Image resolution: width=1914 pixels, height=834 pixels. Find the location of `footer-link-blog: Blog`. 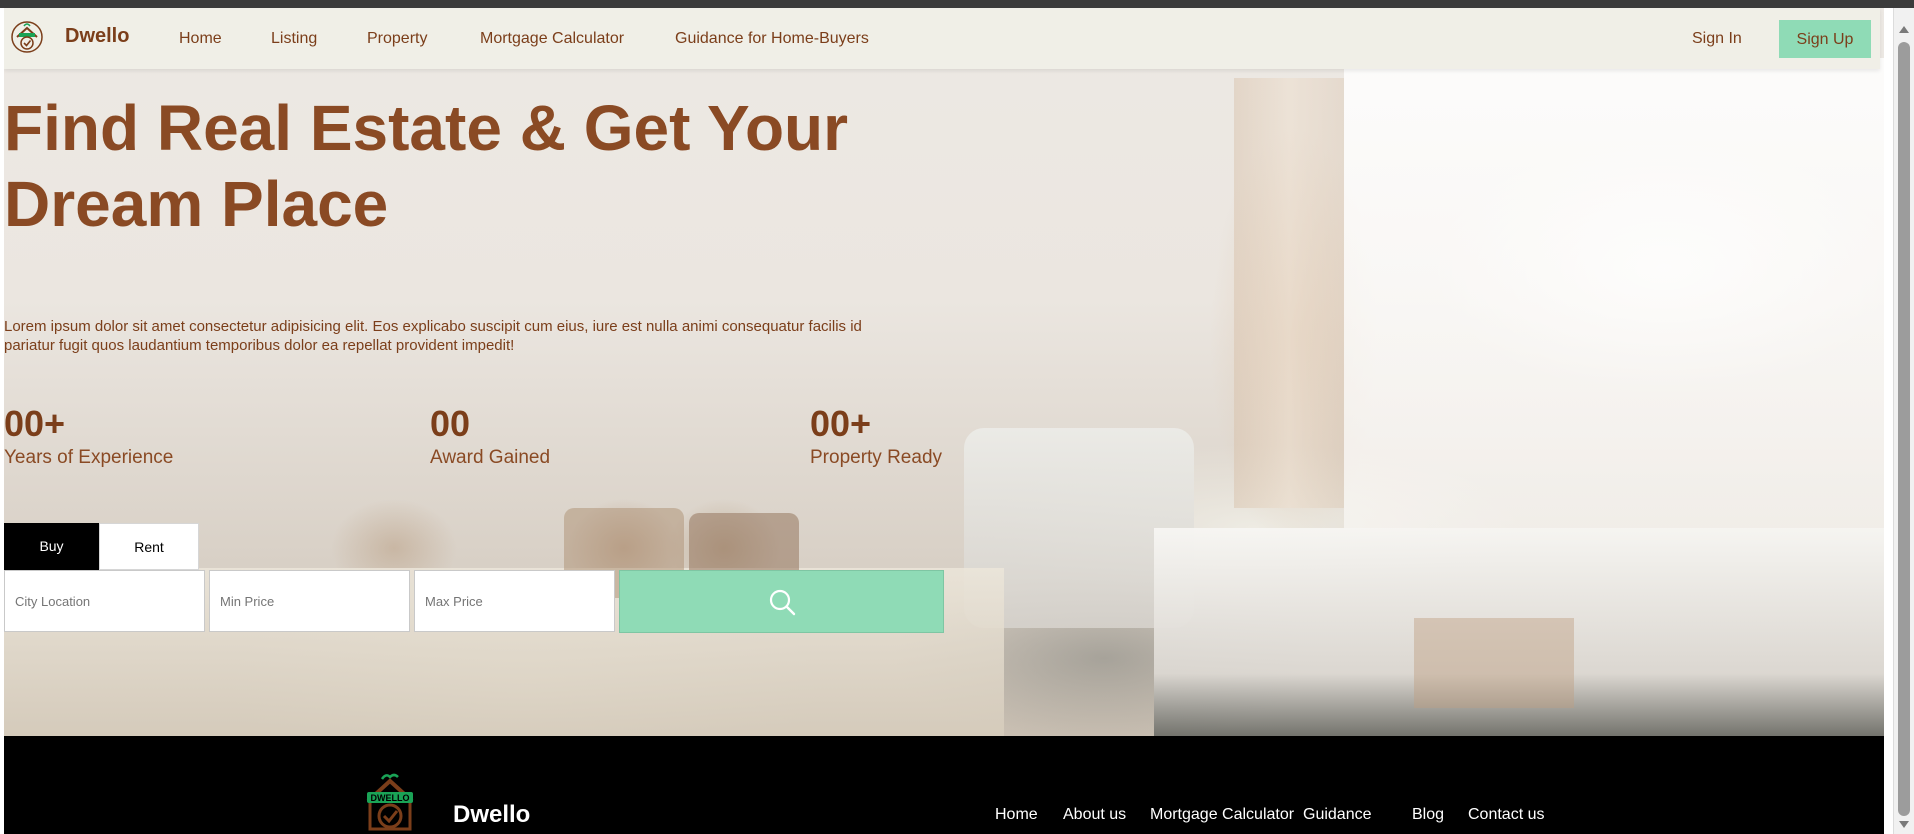

footer-link-blog: Blog is located at coordinates (1428, 815).